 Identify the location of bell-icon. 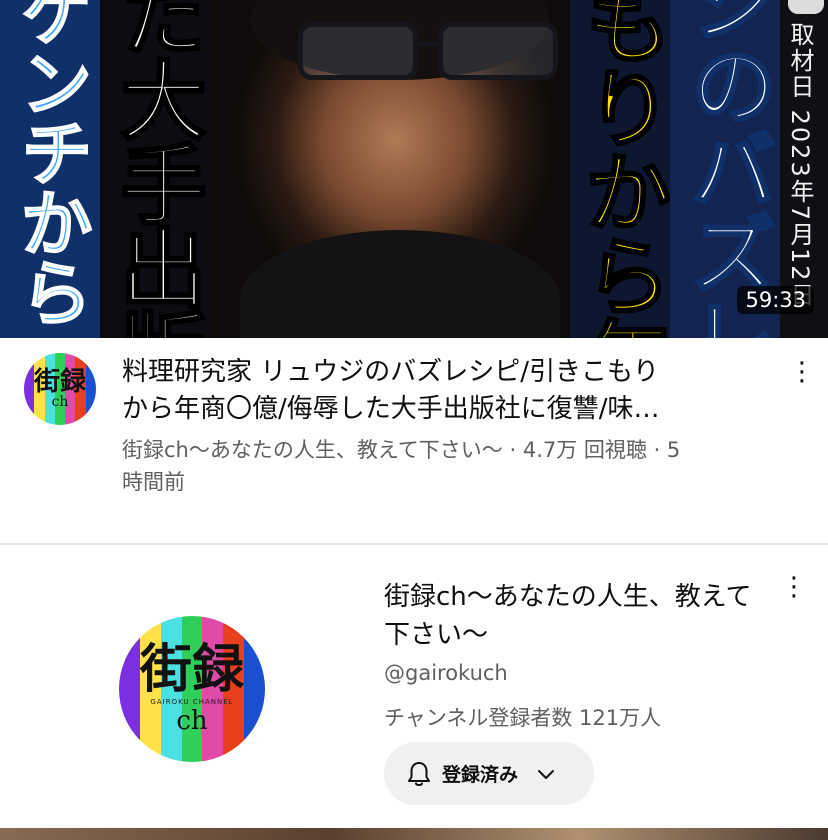
(419, 774).